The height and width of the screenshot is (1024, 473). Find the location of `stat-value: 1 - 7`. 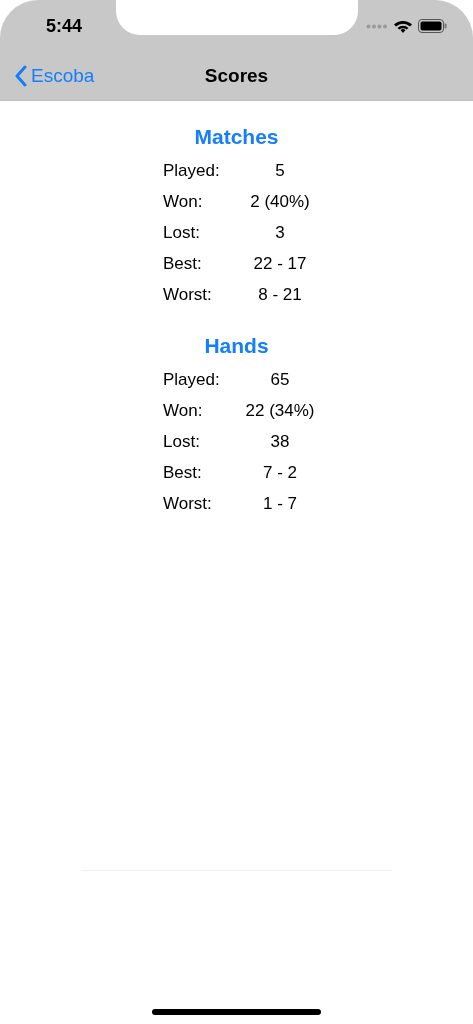

stat-value: 1 - 7 is located at coordinates (280, 503).